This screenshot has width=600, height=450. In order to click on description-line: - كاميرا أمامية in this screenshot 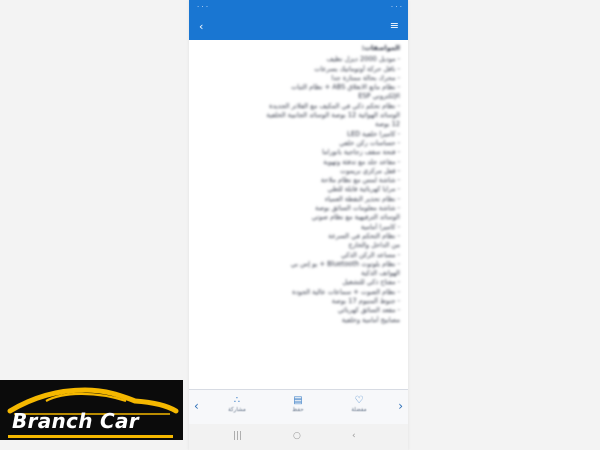, I will do `click(380, 226)`.